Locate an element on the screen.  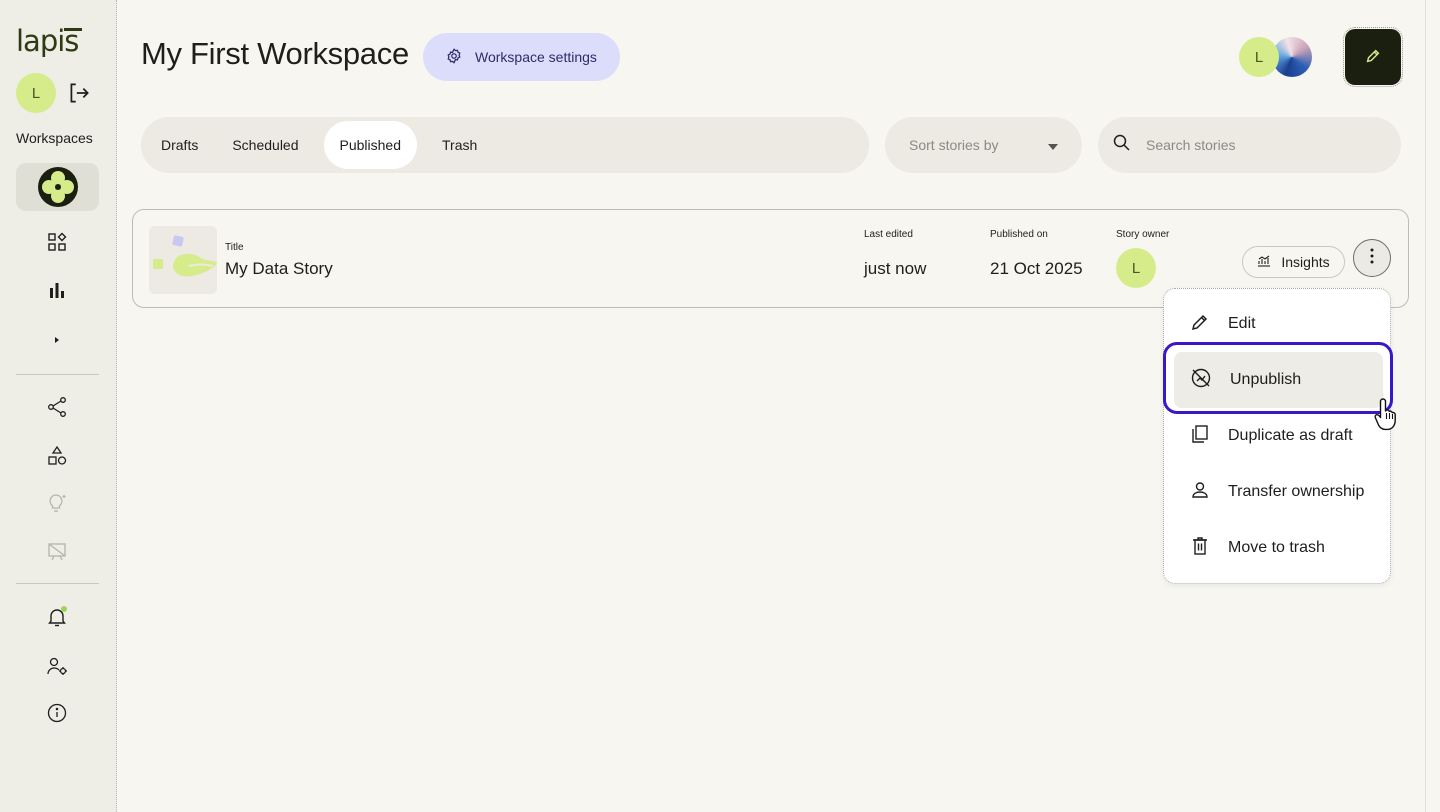
dashboard-grid-icon is located at coordinates (57, 242).